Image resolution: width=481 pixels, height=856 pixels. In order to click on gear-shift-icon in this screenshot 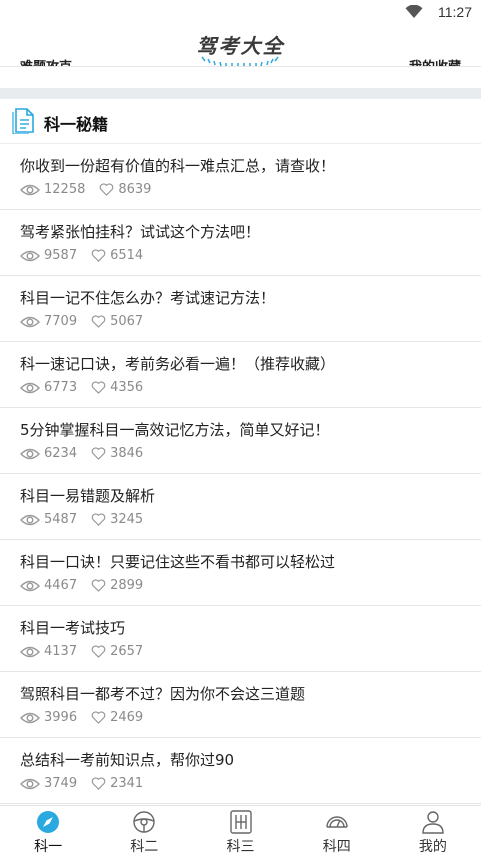, I will do `click(240, 822)`.